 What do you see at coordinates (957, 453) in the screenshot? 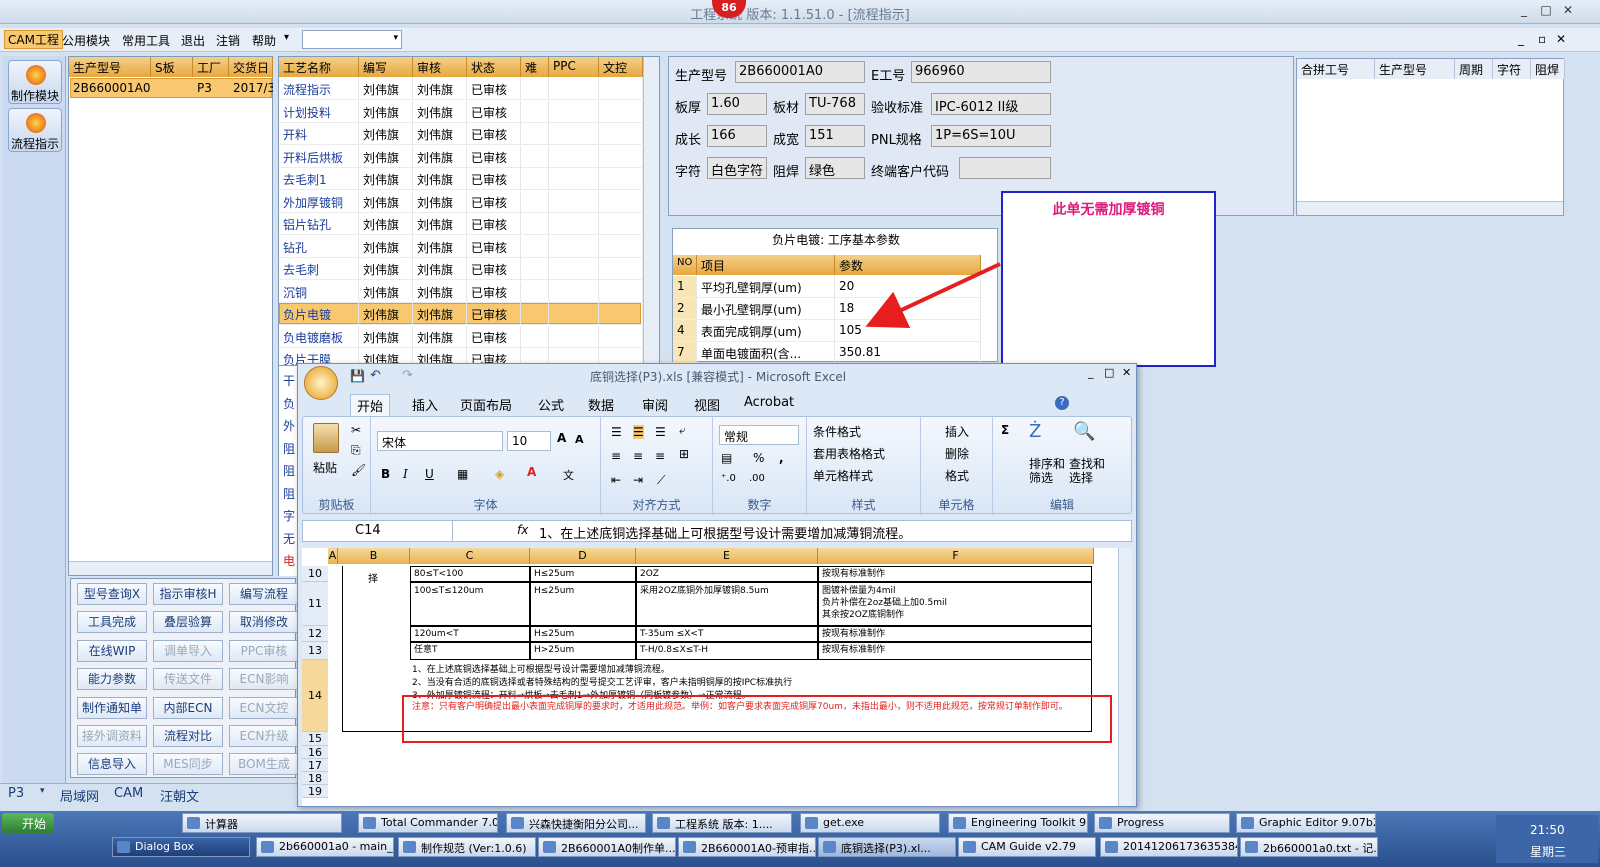
I see `delete-cells-button: 删除` at bounding box center [957, 453].